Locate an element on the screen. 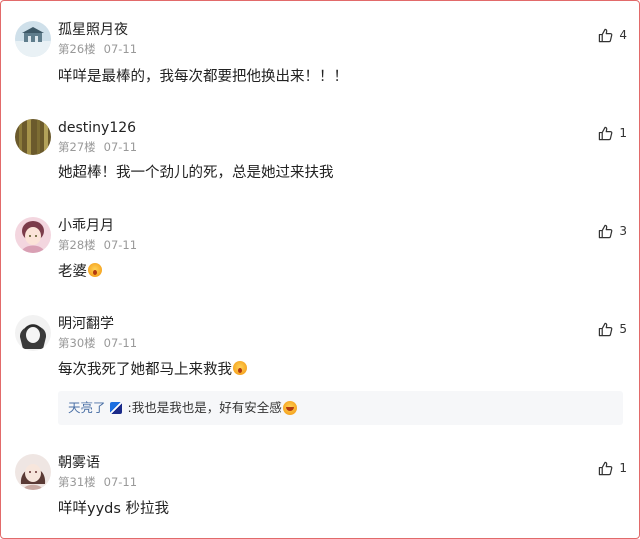  like-button: 4 is located at coordinates (612, 35).